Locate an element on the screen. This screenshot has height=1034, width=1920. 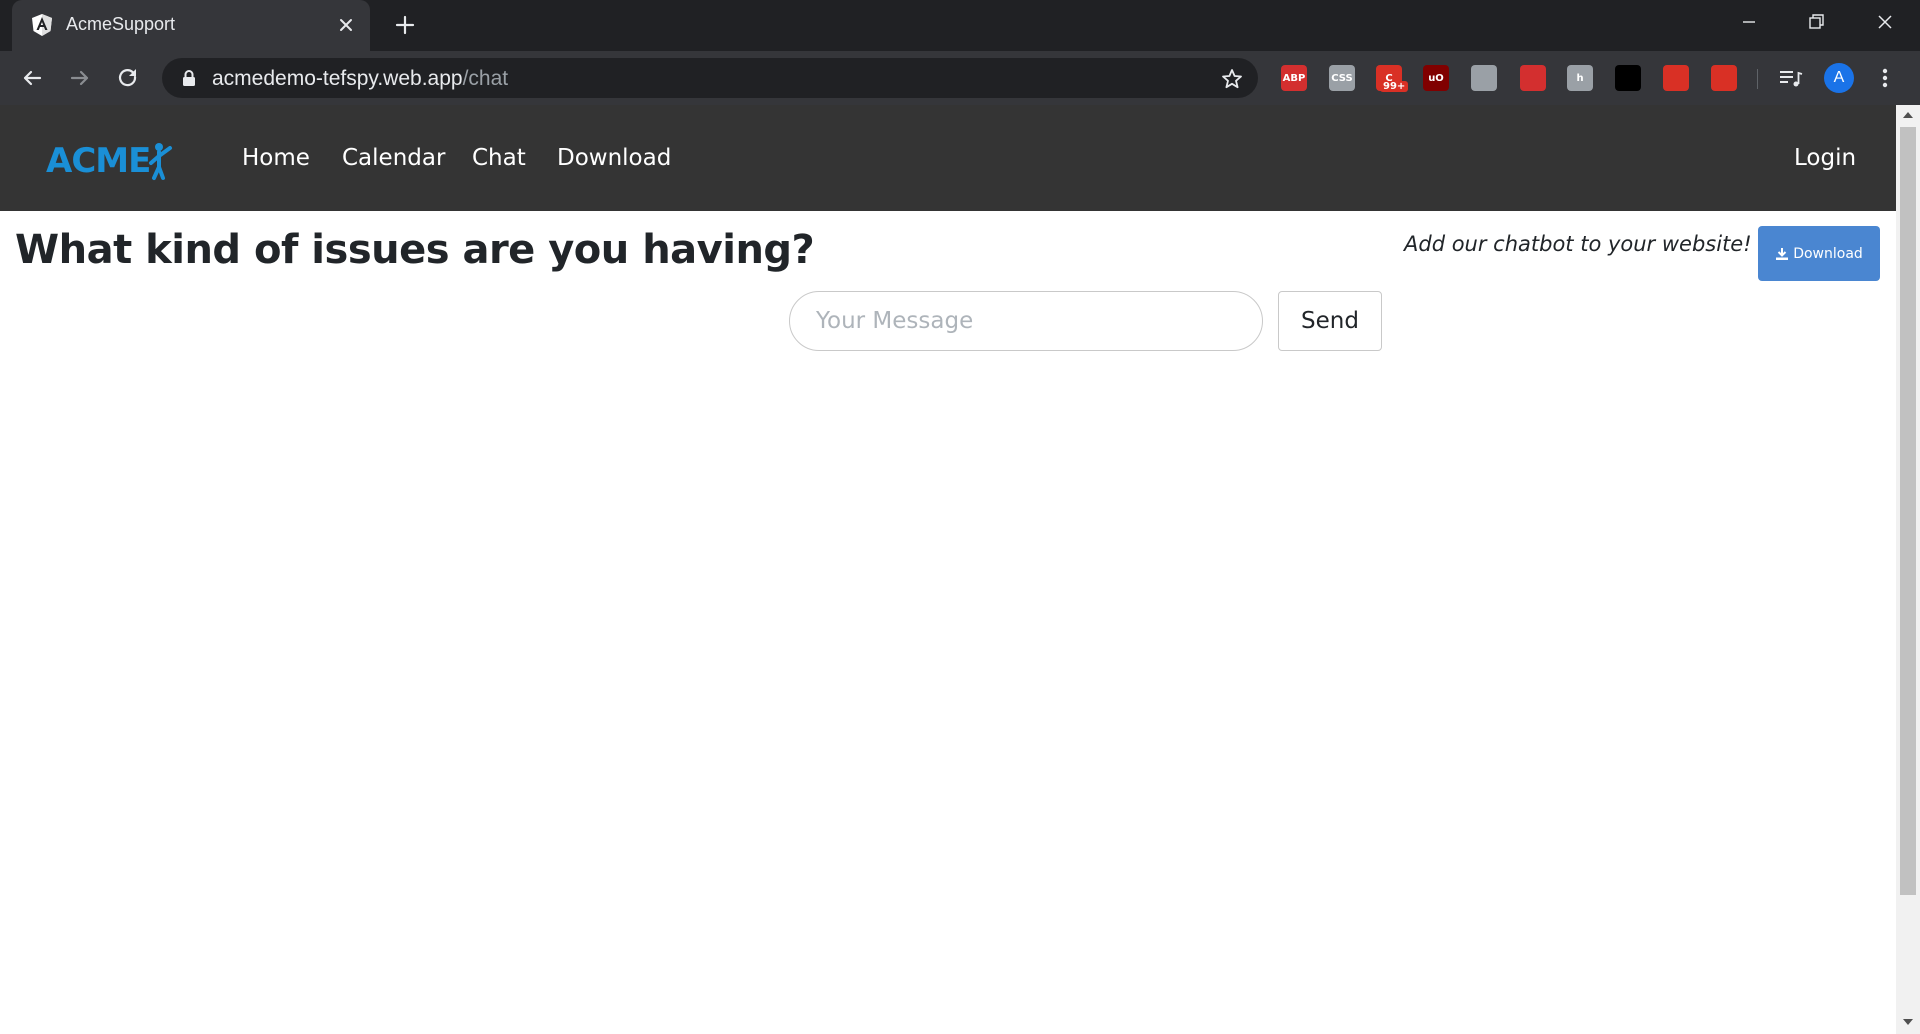
profile-avatar: A is located at coordinates (1839, 78).